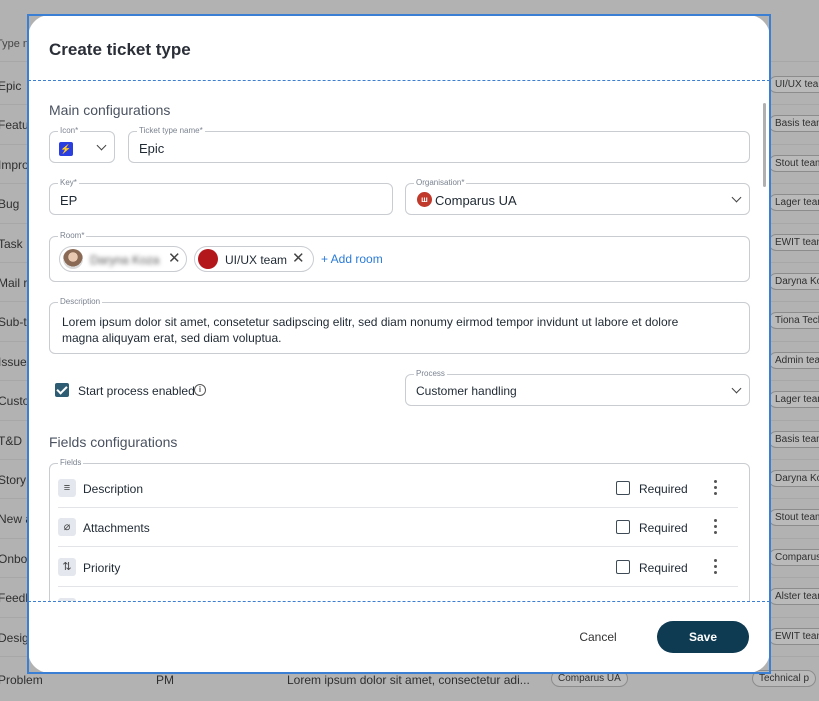 The height and width of the screenshot is (701, 819). Describe the element at coordinates (398, 567) in the screenshot. I see `field-row-priority: ⇅ Priority Required` at that location.